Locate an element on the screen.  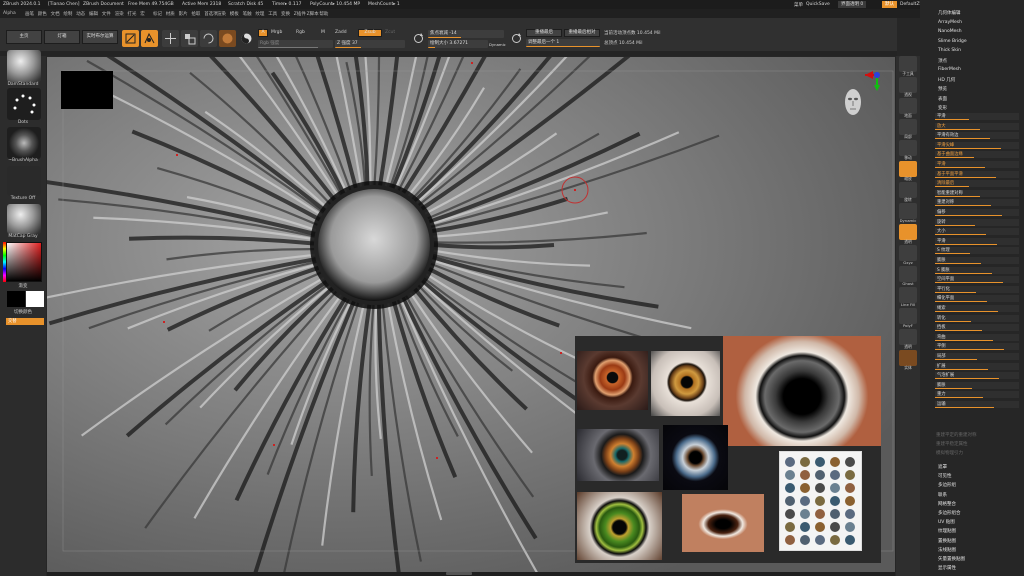
palette-subitem: 运输 is located at coordinates (977, 404).